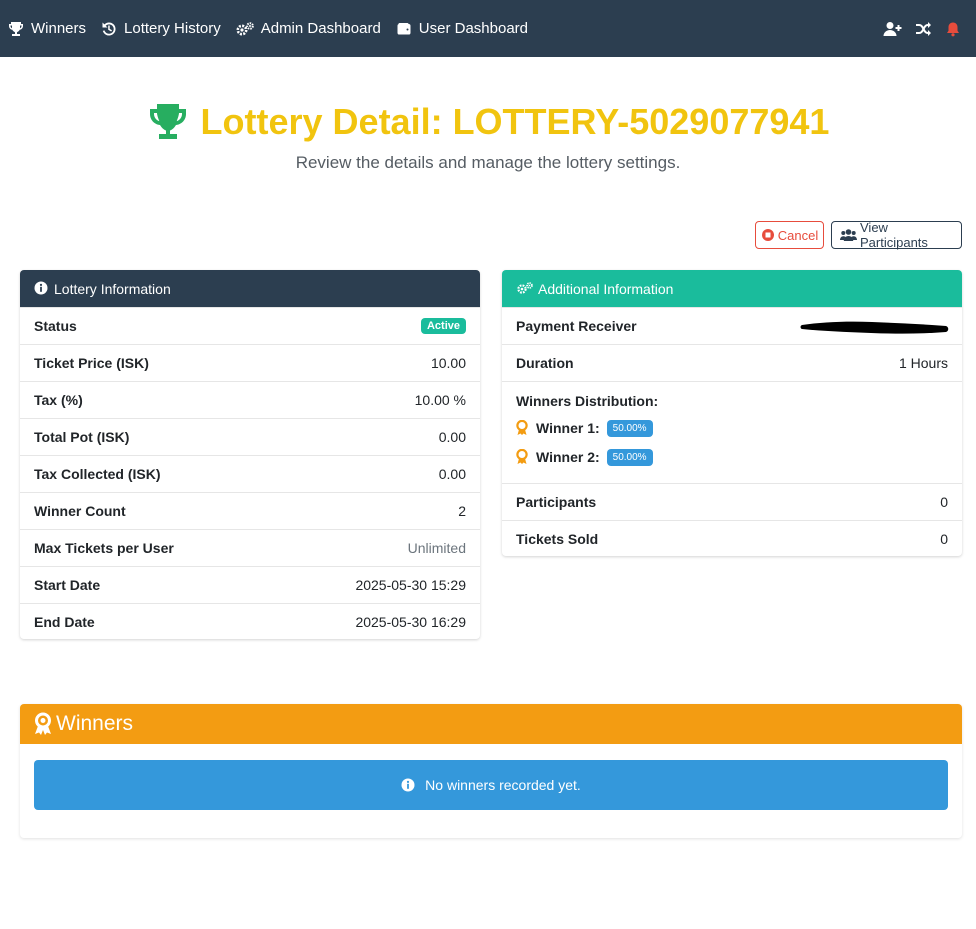  I want to click on row-label: Payment Receiver, so click(576, 326).